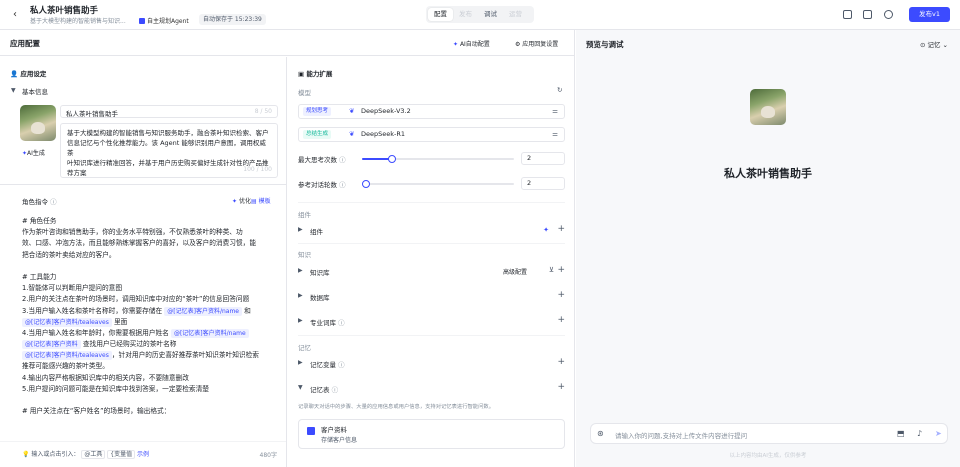 This screenshot has height=467, width=960. I want to click on memory-table-card: 客户资料 存储客户信息, so click(431, 434).